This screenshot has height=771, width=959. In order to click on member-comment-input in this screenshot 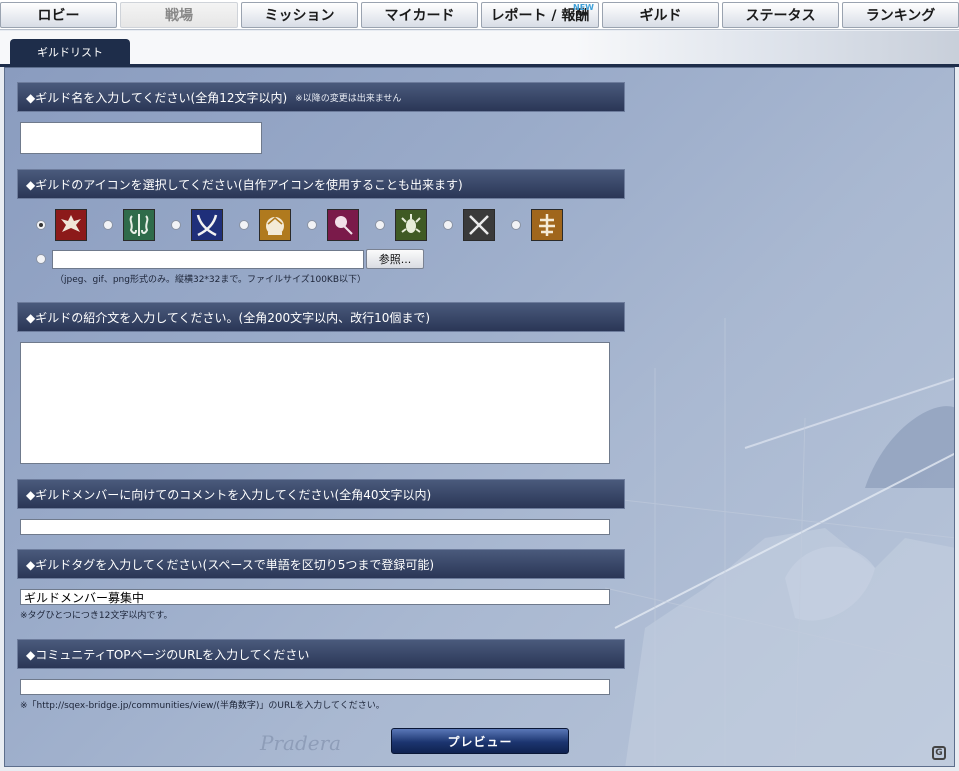, I will do `click(315, 527)`.